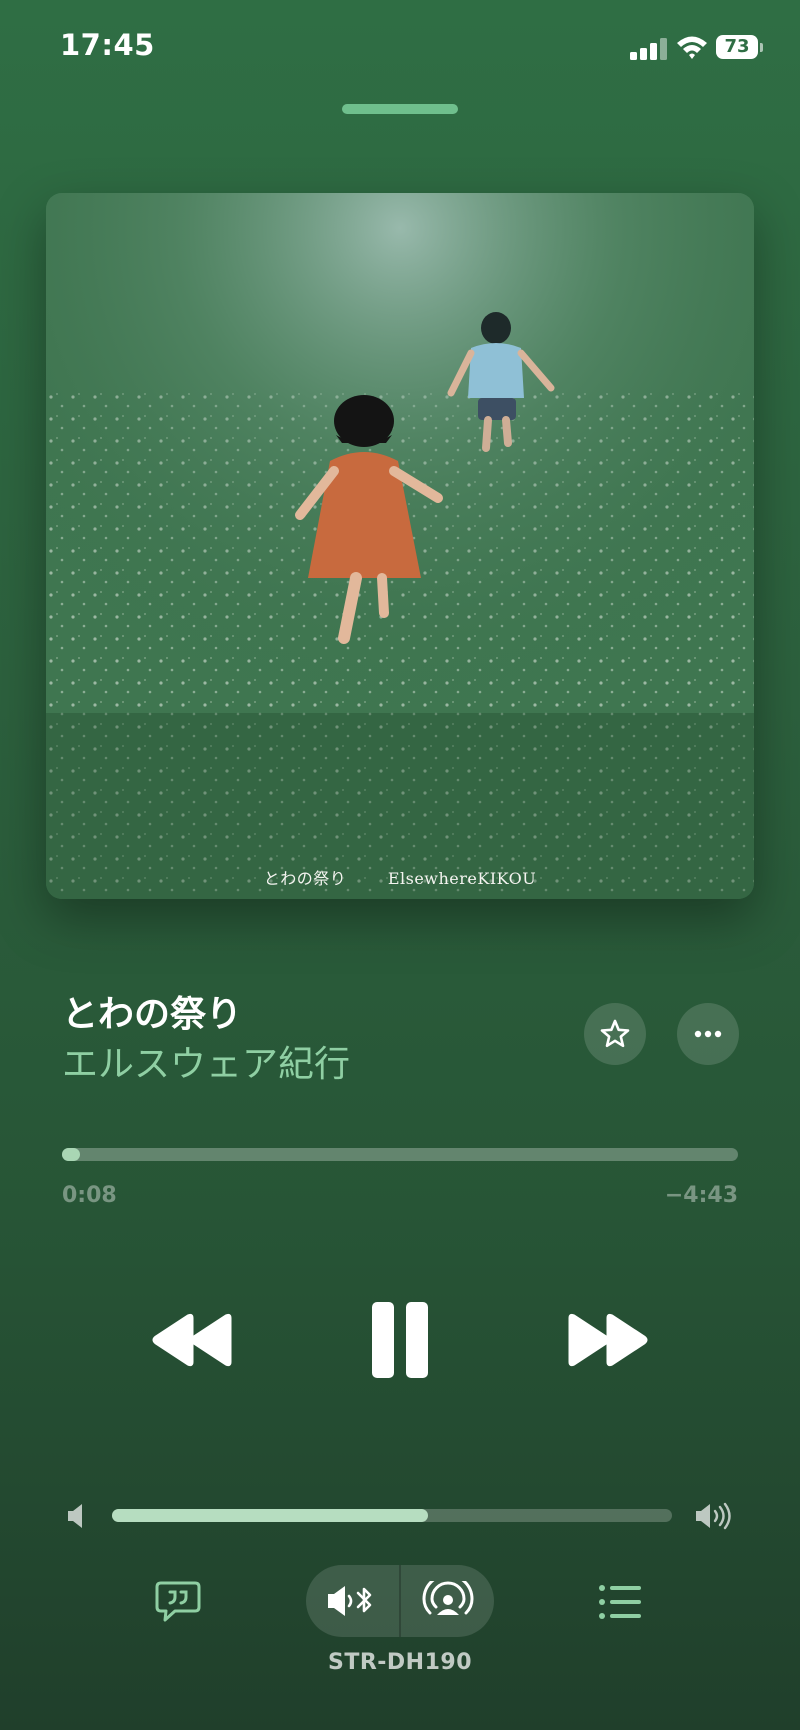  What do you see at coordinates (448, 1601) in the screenshot?
I see `airplay-icon` at bounding box center [448, 1601].